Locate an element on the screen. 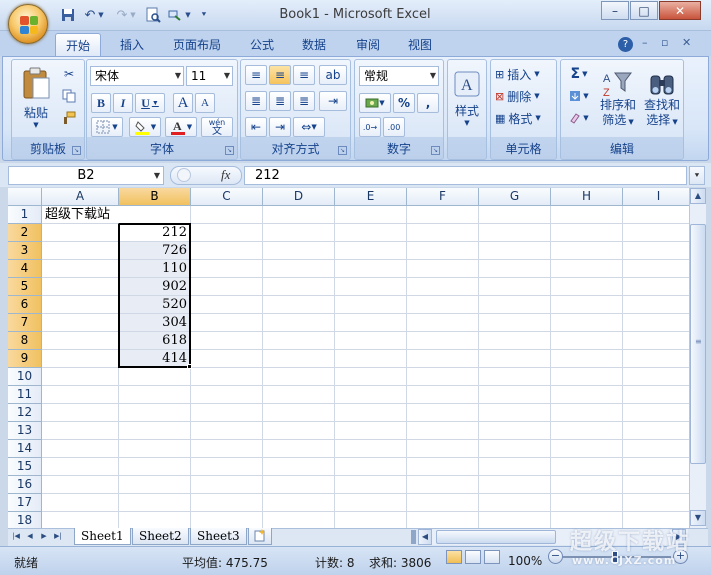 This screenshot has width=711, height=575. row-header-14: 14 is located at coordinates (25, 449).